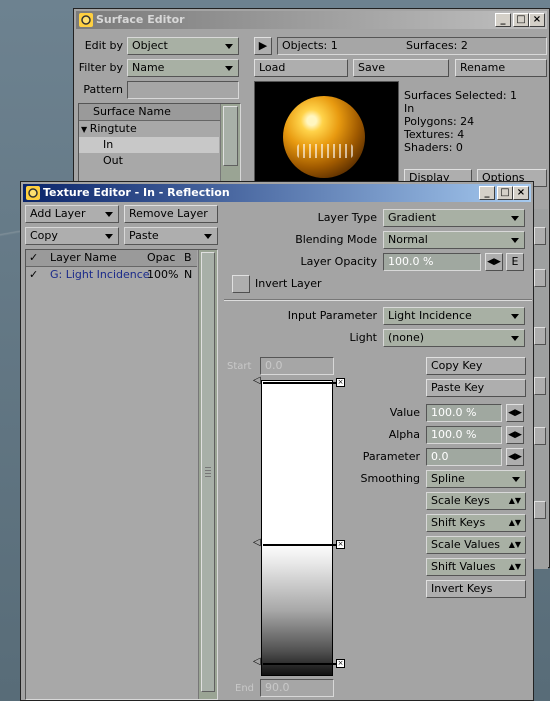  I want to click on layer-name: G: Light Incidence, so click(100, 274).